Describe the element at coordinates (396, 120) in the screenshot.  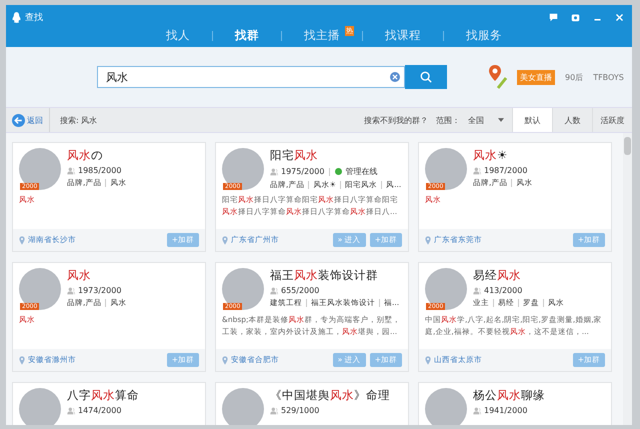
I see `help-link: 搜索不到我的群？` at that location.